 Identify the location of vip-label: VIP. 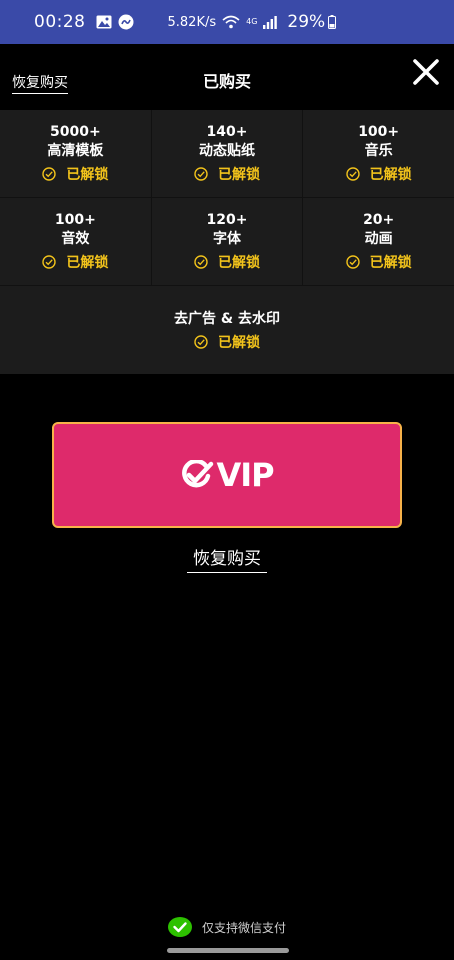
(245, 475).